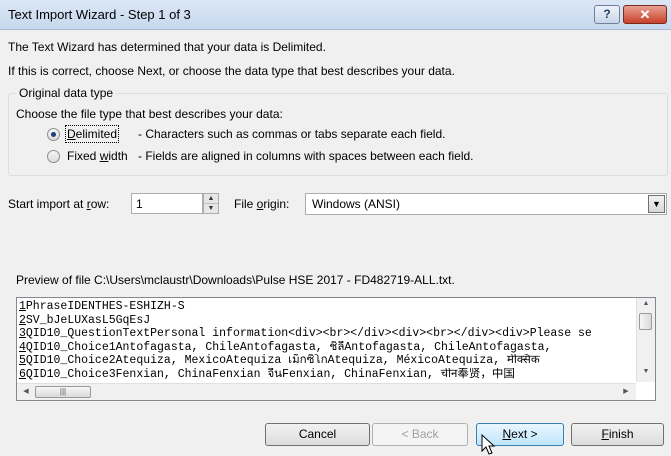  Describe the element at coordinates (211, 208) in the screenshot. I see `spin-down-icon: ▼` at that location.